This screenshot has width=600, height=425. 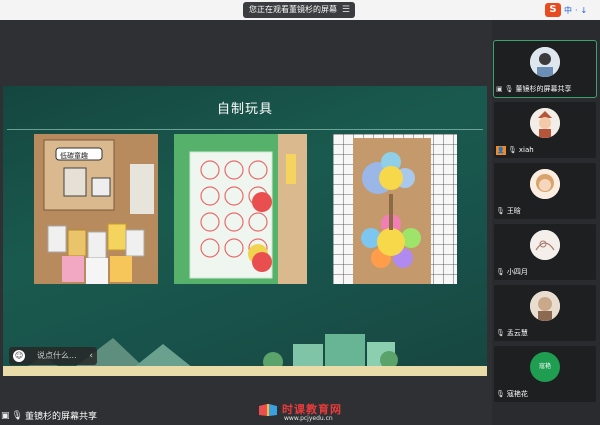 I want to click on sogou-ime-icon: S, so click(x=553, y=10).